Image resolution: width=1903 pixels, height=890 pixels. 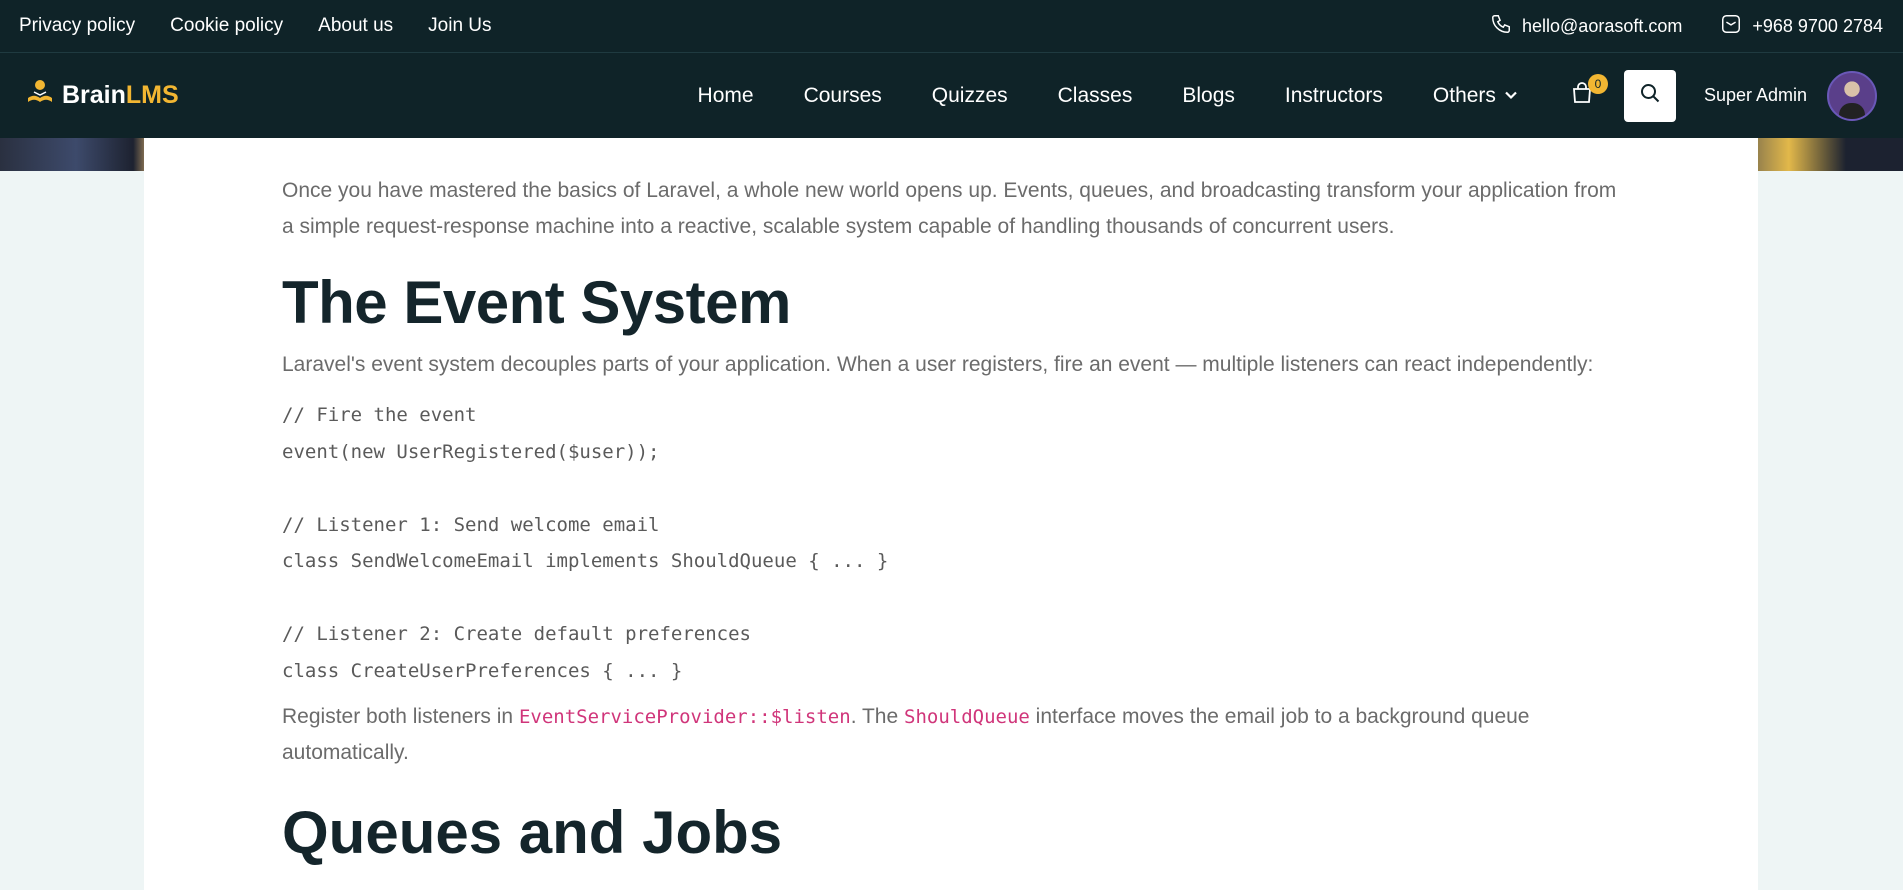 I want to click on phone-text: +968 9700 2784, so click(x=1817, y=25).